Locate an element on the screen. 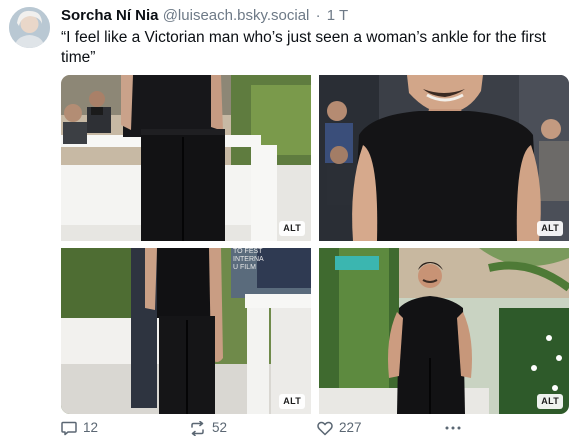  more-options-button is located at coordinates (453, 427).